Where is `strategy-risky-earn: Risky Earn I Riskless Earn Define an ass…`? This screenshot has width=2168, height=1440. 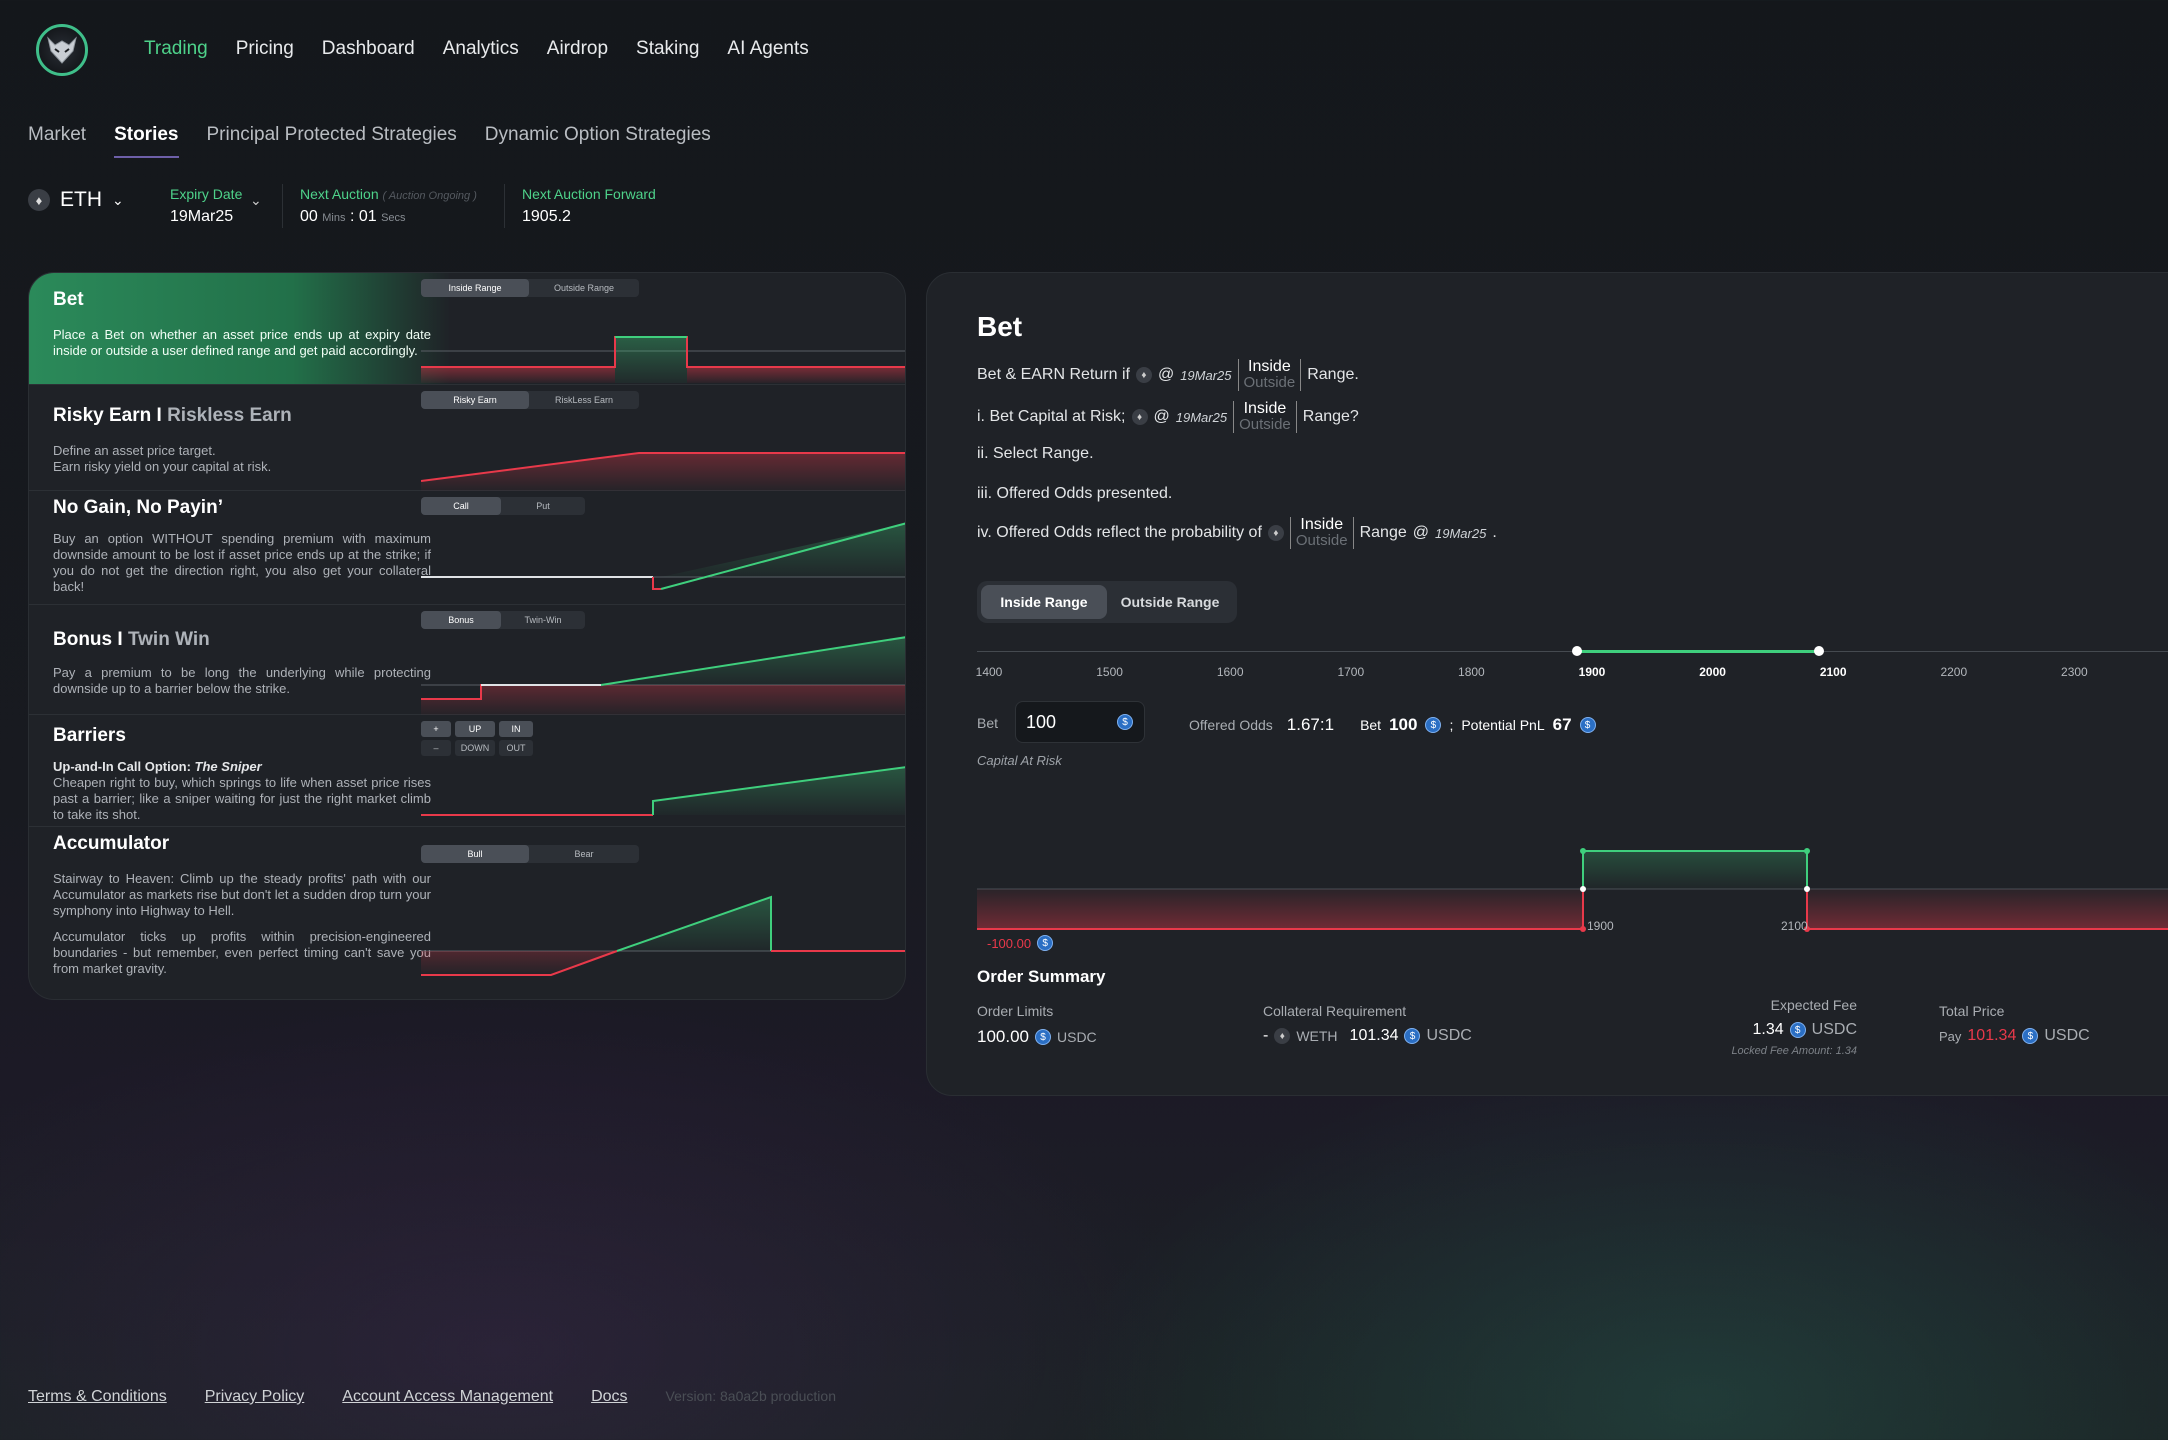
strategy-risky-earn: Risky Earn I Riskless Earn Define an ass… is located at coordinates (467, 438).